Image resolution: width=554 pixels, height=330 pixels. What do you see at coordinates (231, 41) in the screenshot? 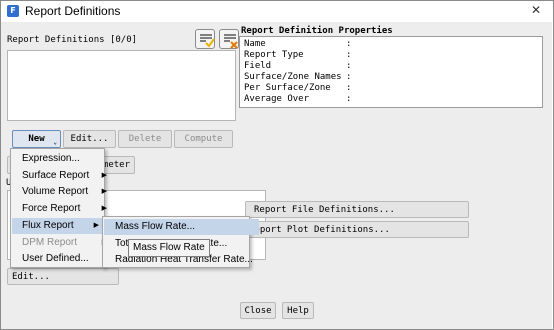
I see `deselect-all-icon` at bounding box center [231, 41].